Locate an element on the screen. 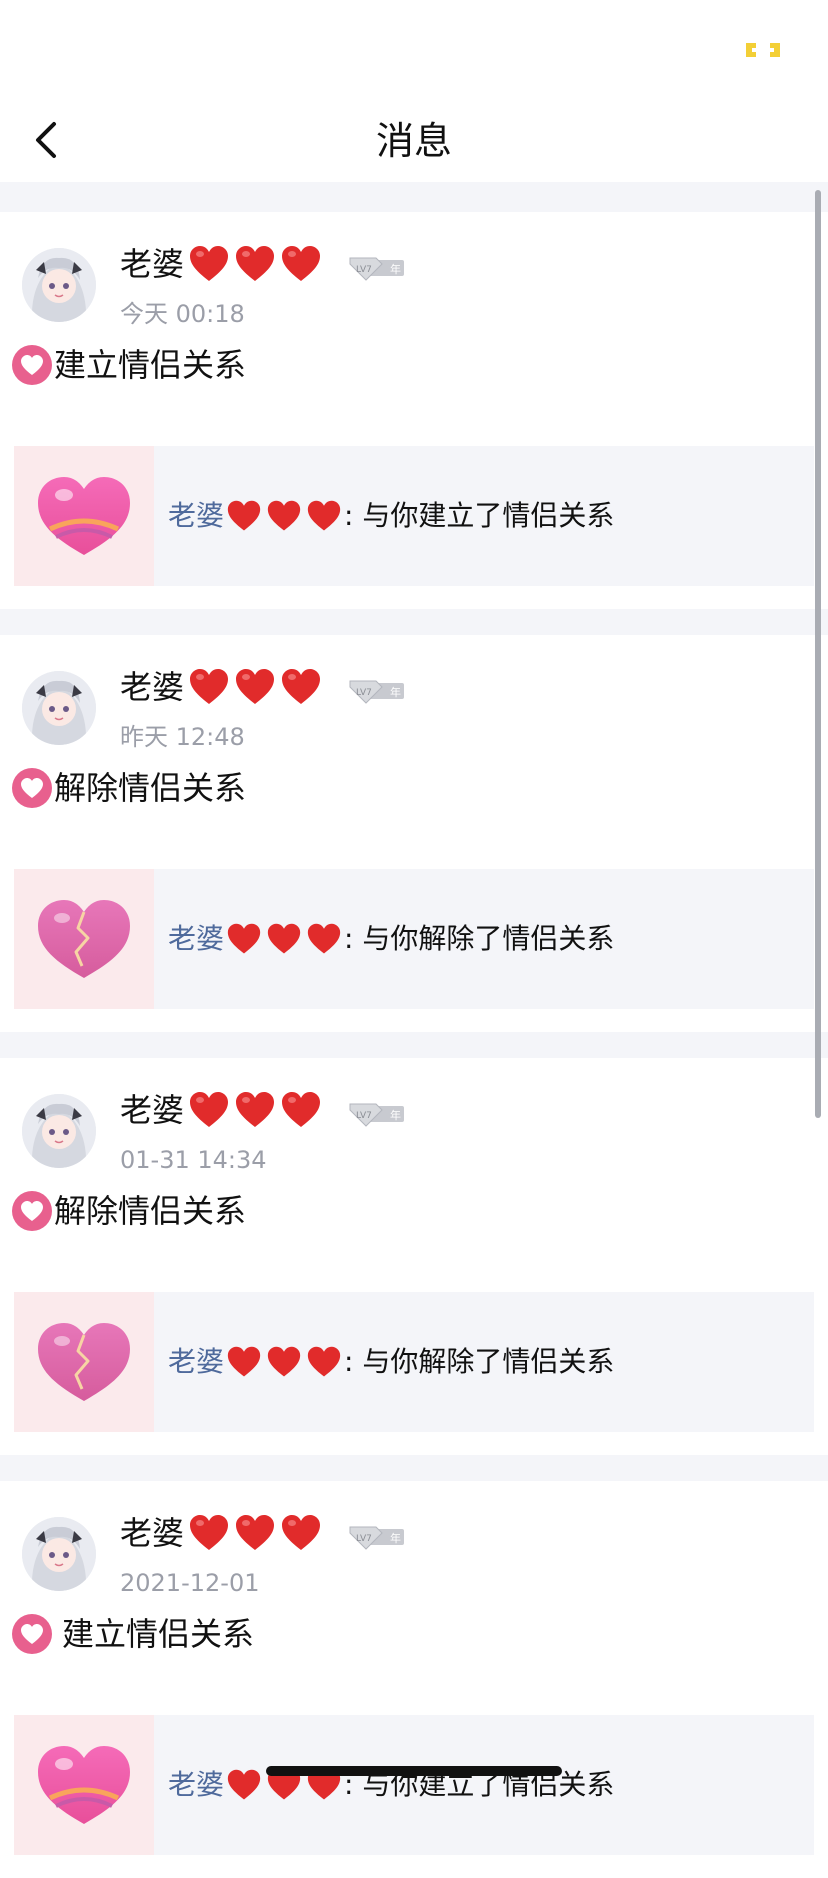 The height and width of the screenshot is (1878, 828). message-time: 今天 00:18 is located at coordinates (182, 314).